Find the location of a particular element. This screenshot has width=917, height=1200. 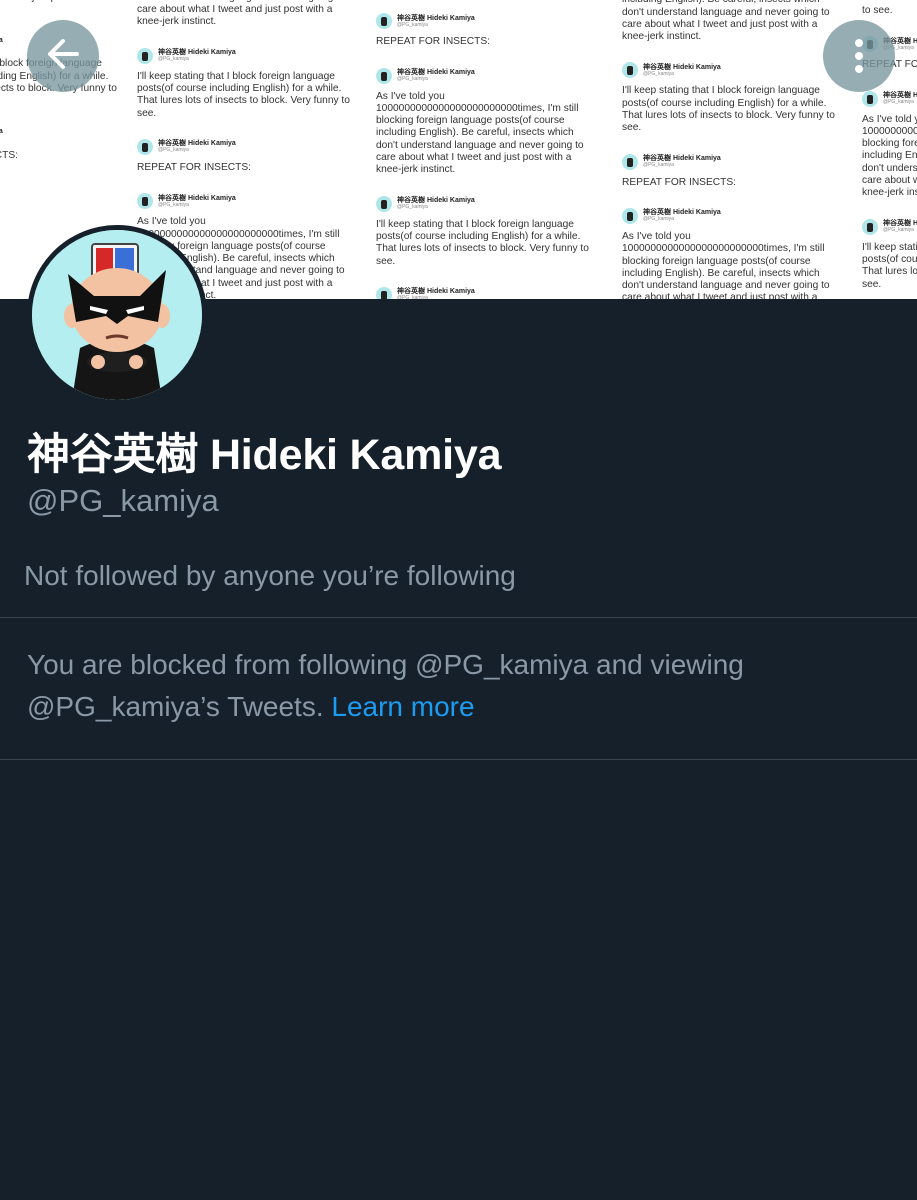

arrow-left-icon is located at coordinates (63, 56).